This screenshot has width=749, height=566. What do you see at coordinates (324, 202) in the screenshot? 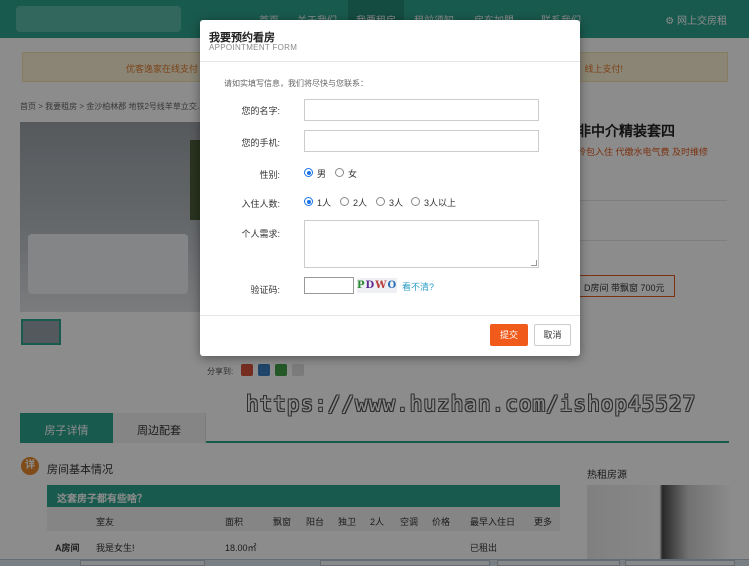
I see `people-1-label: 1人` at bounding box center [324, 202].